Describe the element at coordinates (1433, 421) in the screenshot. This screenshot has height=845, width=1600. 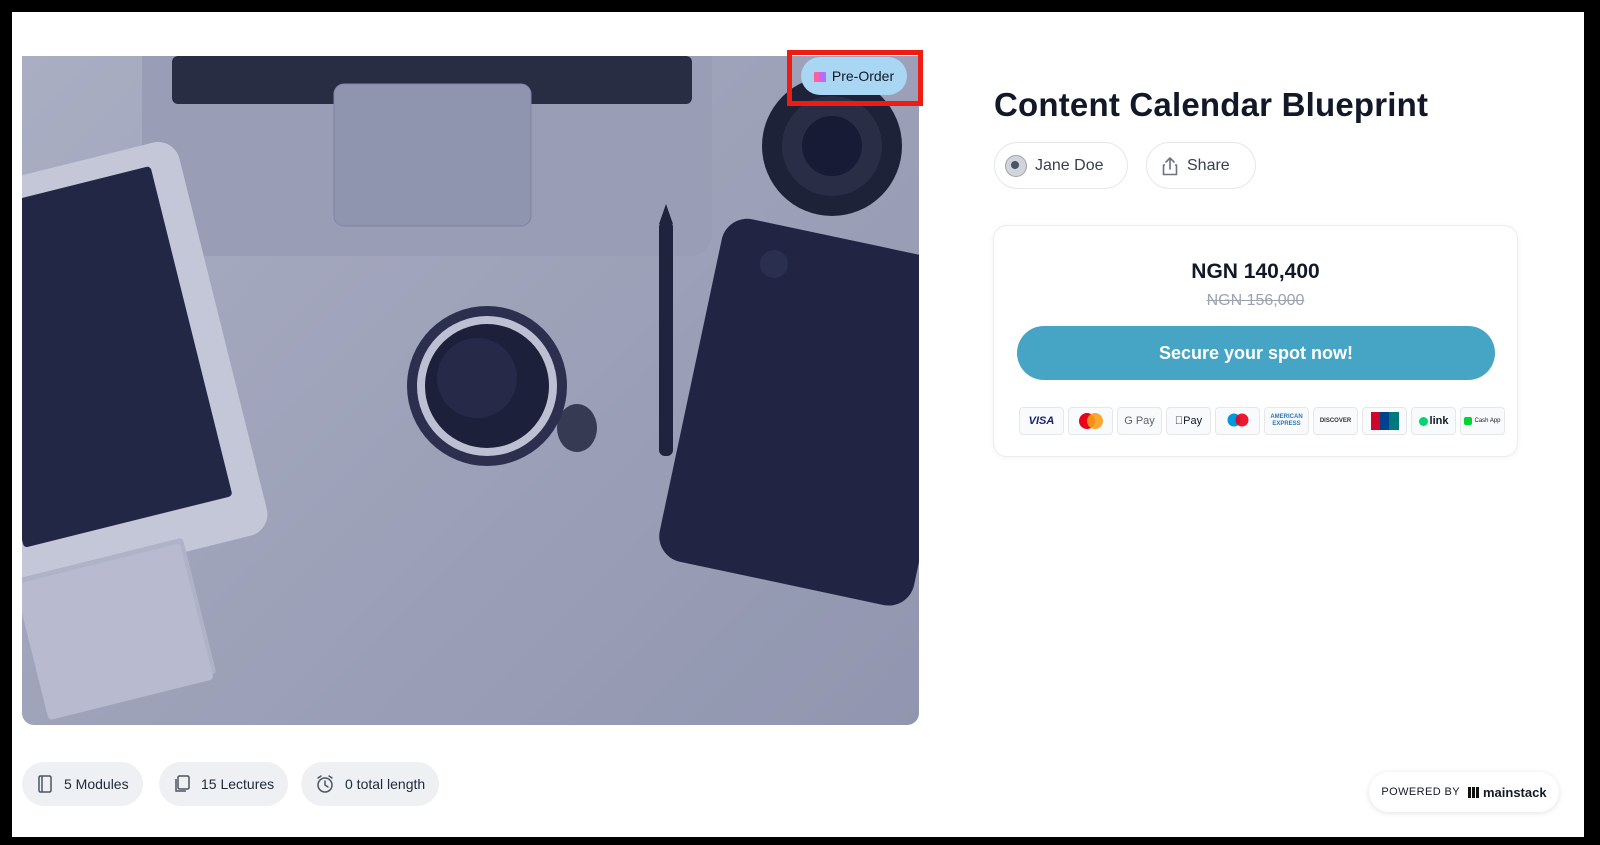
I see `link-icon: link` at that location.